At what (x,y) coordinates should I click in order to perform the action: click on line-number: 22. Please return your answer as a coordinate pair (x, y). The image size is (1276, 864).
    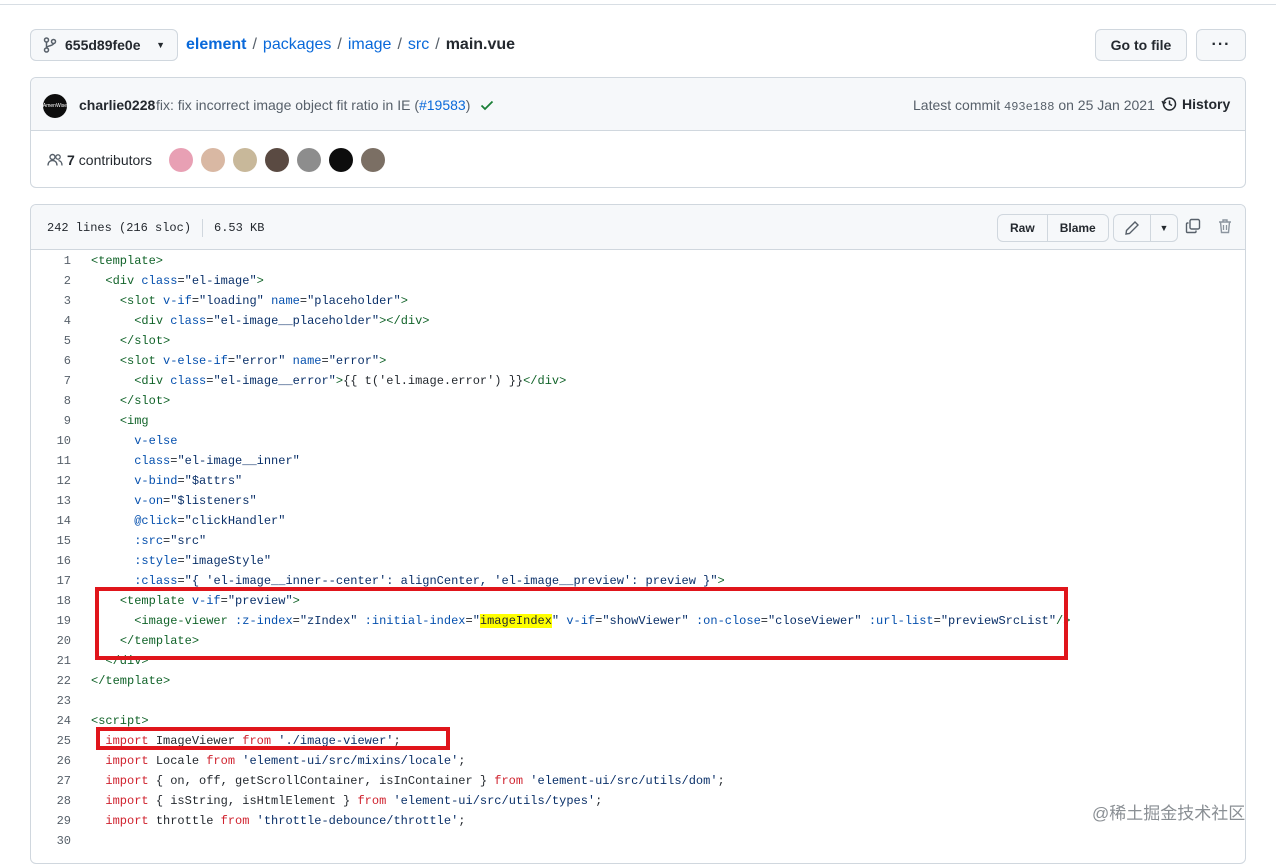
    Looking at the image, I should click on (51, 681).